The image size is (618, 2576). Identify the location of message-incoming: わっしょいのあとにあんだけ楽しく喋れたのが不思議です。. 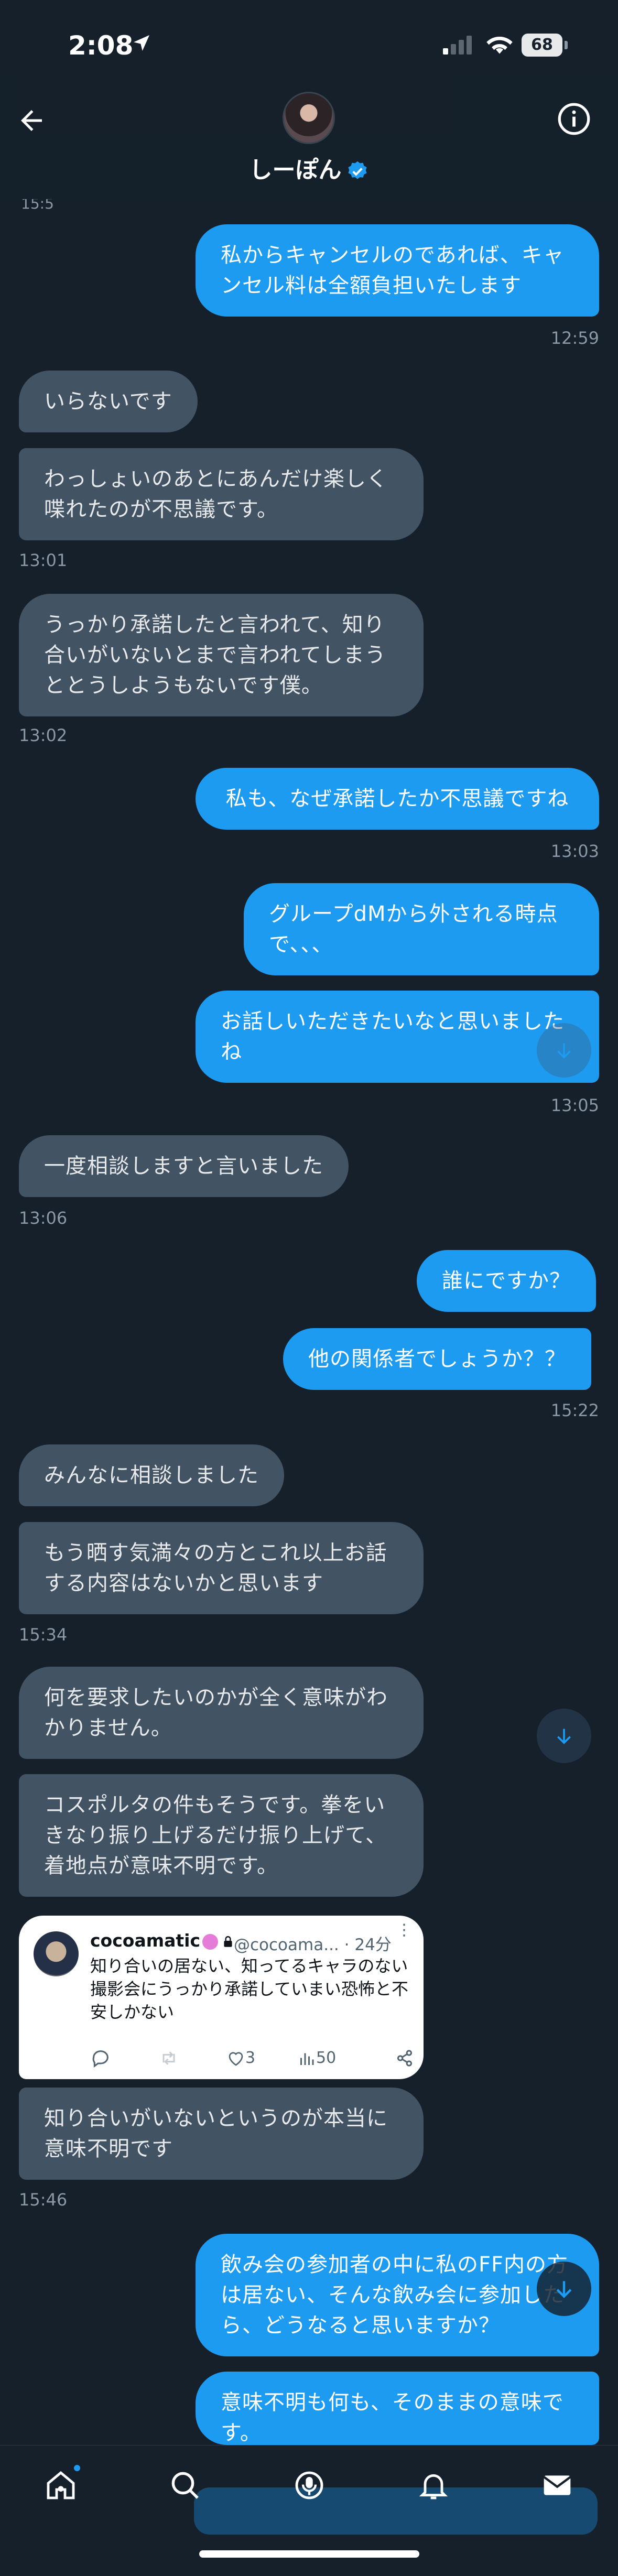
(222, 494).